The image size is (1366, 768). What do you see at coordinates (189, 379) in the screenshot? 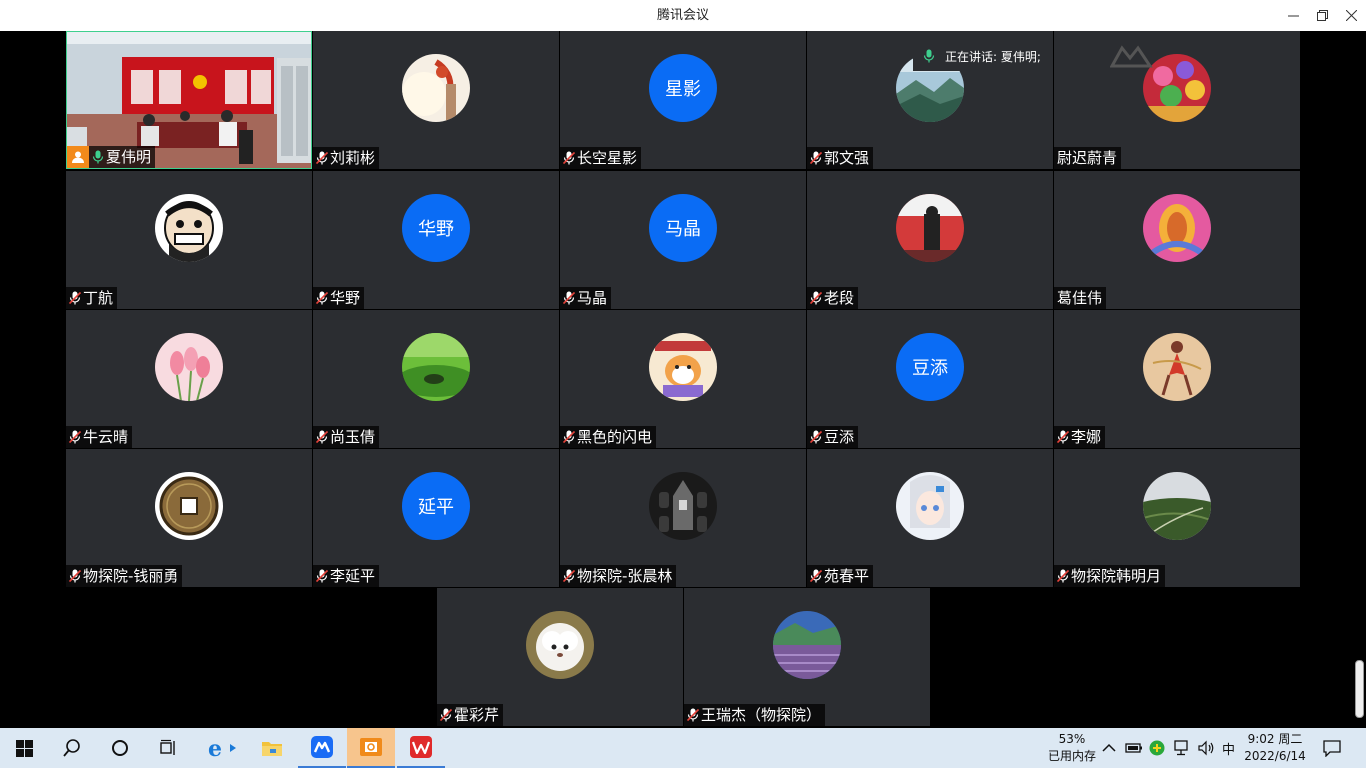
I see `participant-tile: 牛云晴` at bounding box center [189, 379].